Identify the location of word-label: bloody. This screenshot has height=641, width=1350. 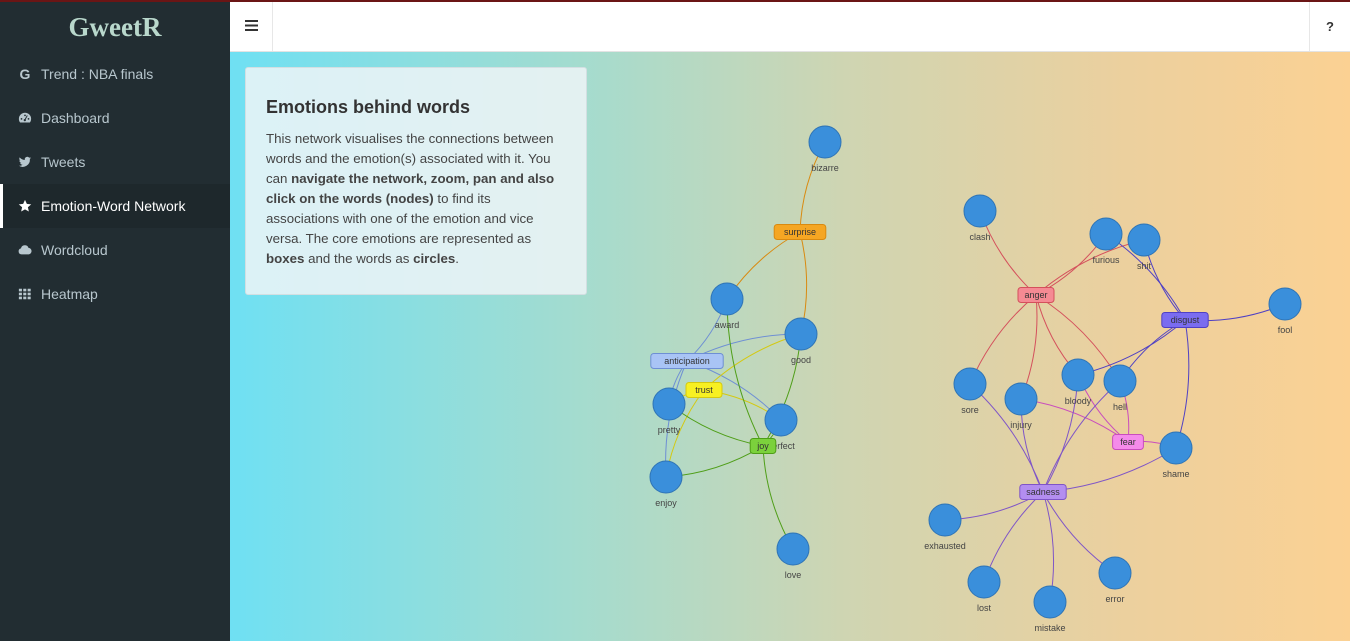
(1078, 401).